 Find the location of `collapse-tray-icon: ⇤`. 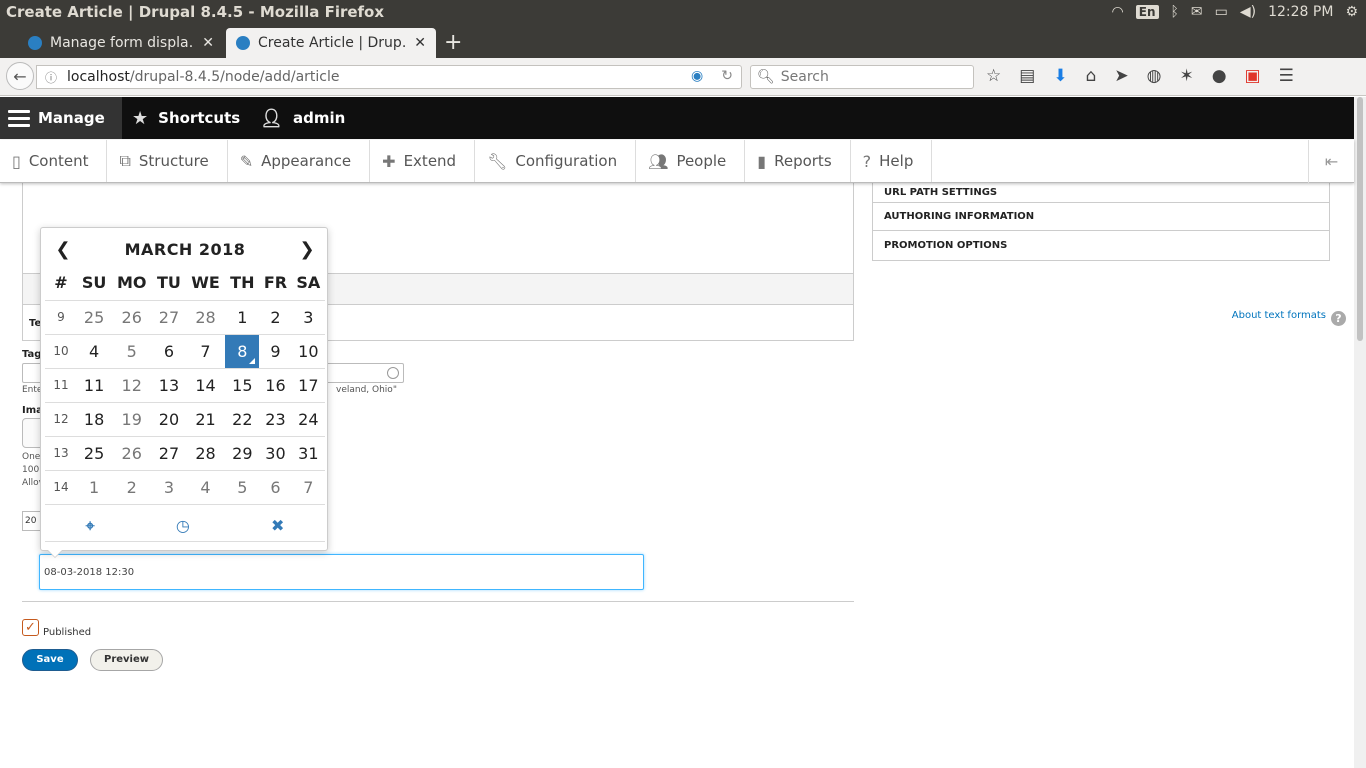

collapse-tray-icon: ⇤ is located at coordinates (1331, 161).